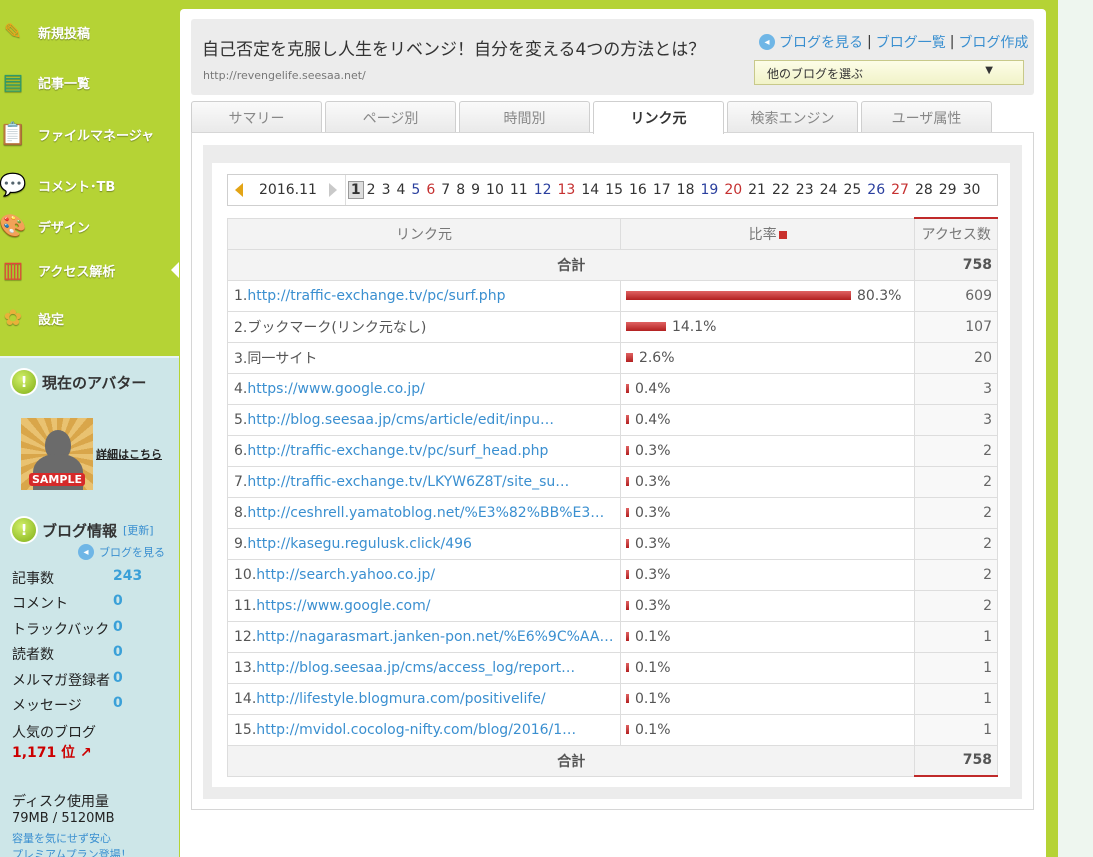 This screenshot has width=1093, height=857. What do you see at coordinates (519, 190) in the screenshot?
I see `day-link: 11` at bounding box center [519, 190].